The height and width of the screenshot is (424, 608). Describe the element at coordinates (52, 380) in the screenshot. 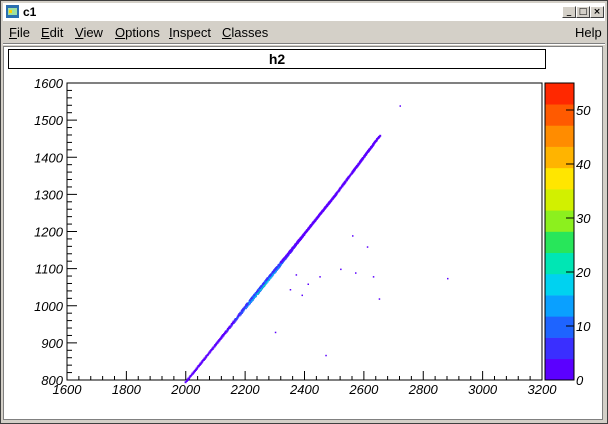

I see `y-tick-label: 800` at that location.